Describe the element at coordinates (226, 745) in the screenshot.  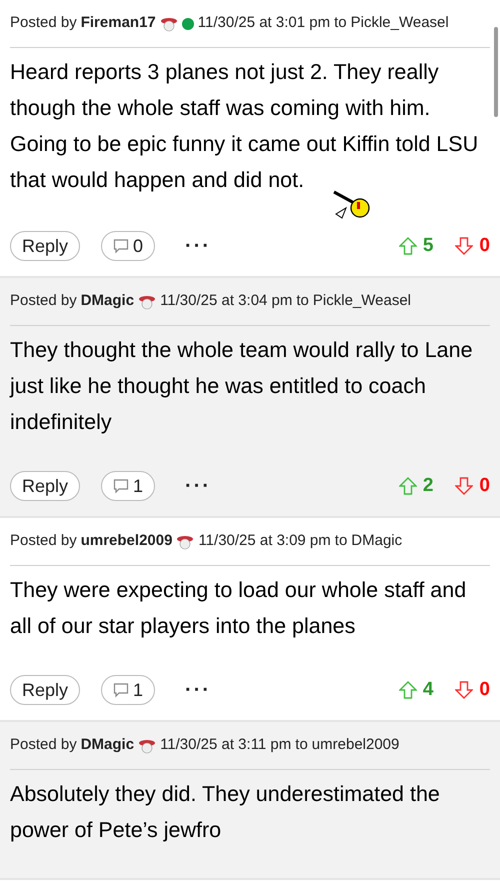
I see `post-time: 11/30/25 at 3:11 pm` at that location.